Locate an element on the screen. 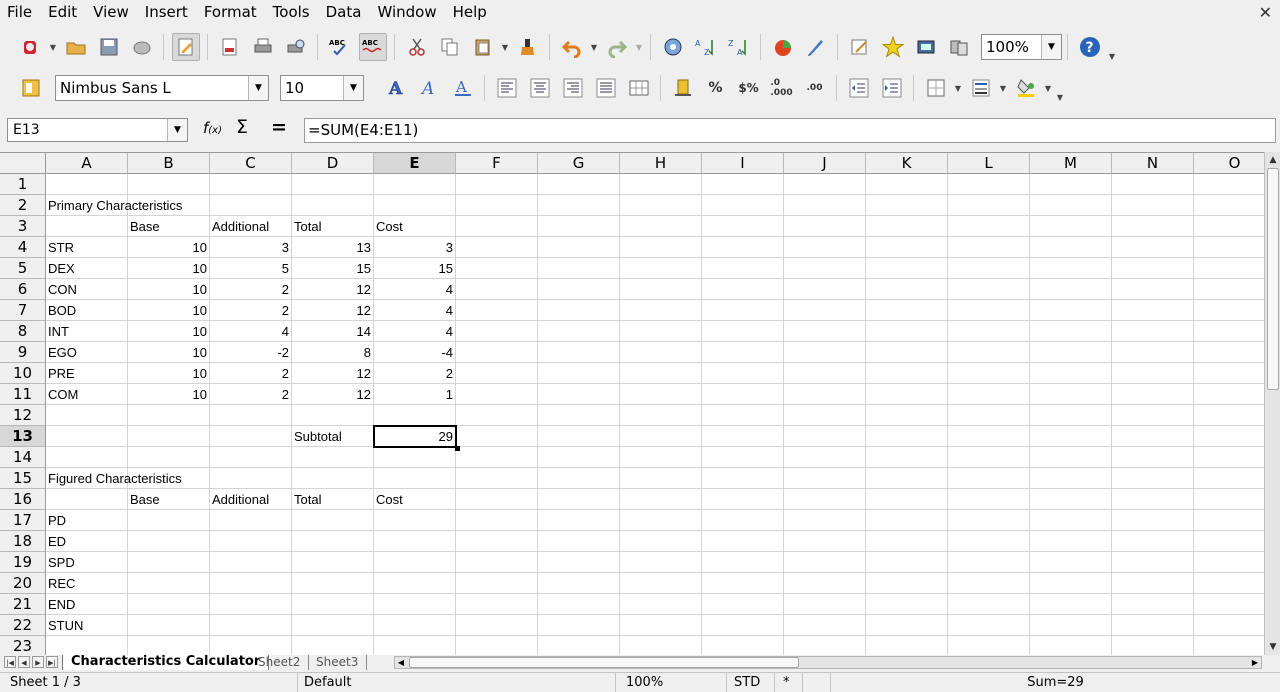 The height and width of the screenshot is (692, 1280). cell-d8: 14 is located at coordinates (333, 331).